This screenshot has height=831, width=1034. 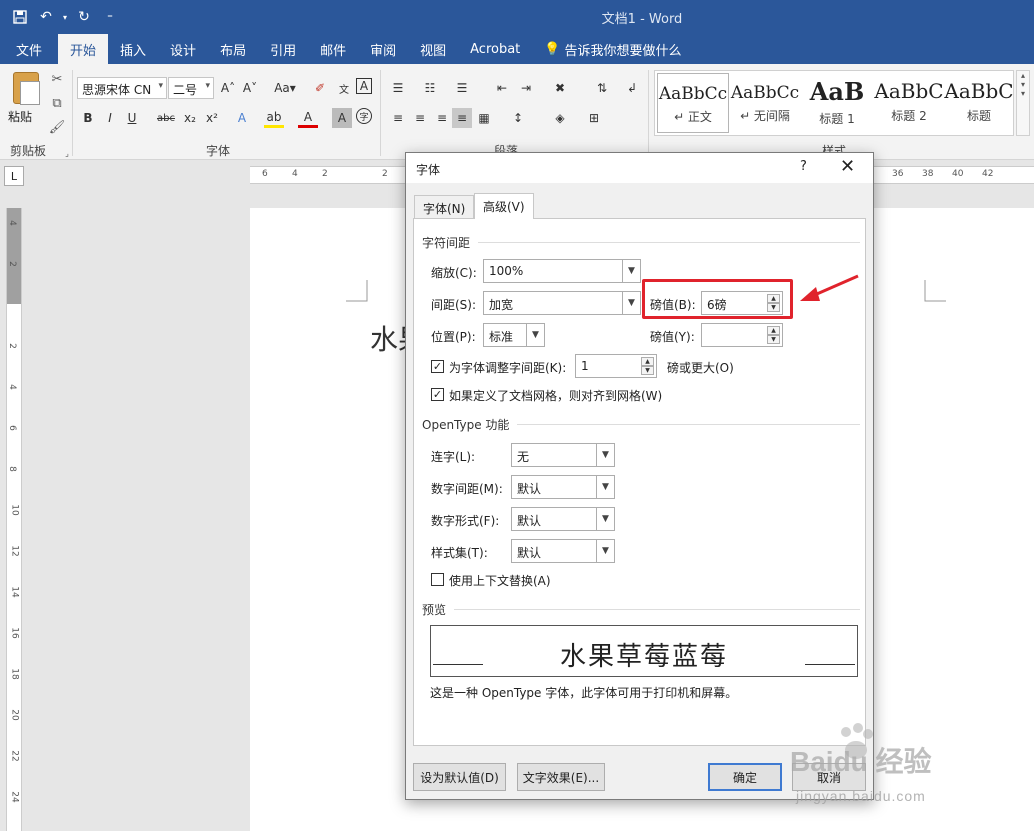 I want to click on kerning-checkbox: ✓, so click(x=437, y=366).